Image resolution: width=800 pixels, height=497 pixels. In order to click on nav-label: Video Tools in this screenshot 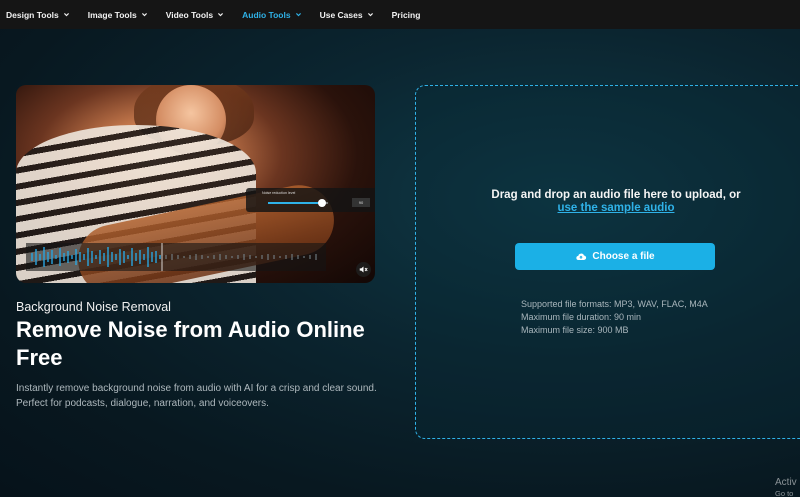, I will do `click(189, 14)`.